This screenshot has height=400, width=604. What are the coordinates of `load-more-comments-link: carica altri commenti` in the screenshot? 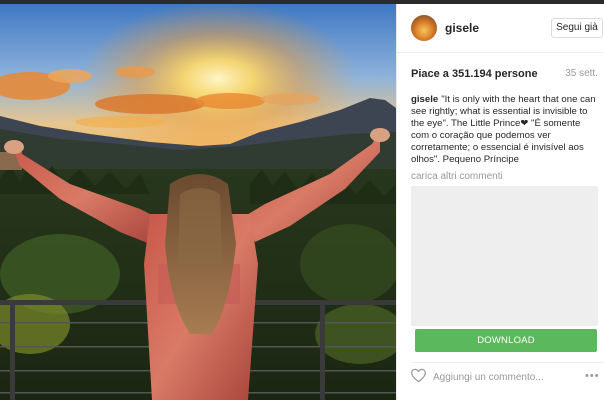 It's located at (457, 176).